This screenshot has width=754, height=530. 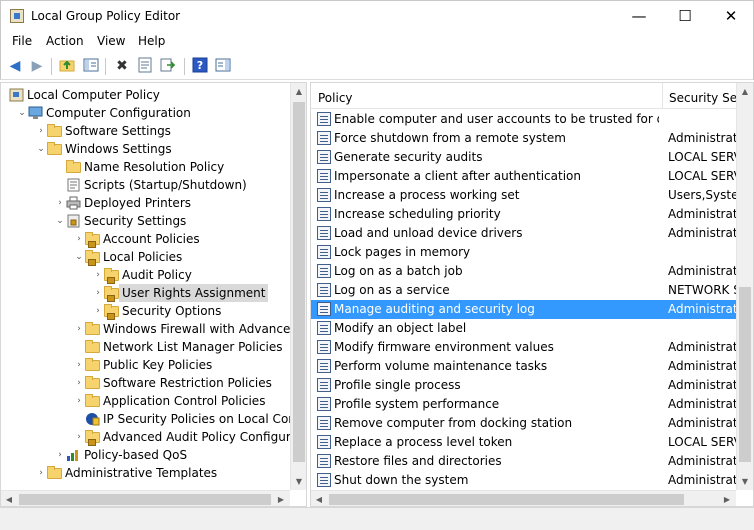 I want to click on policy-row: Lock pages in memory, so click(x=530, y=252).